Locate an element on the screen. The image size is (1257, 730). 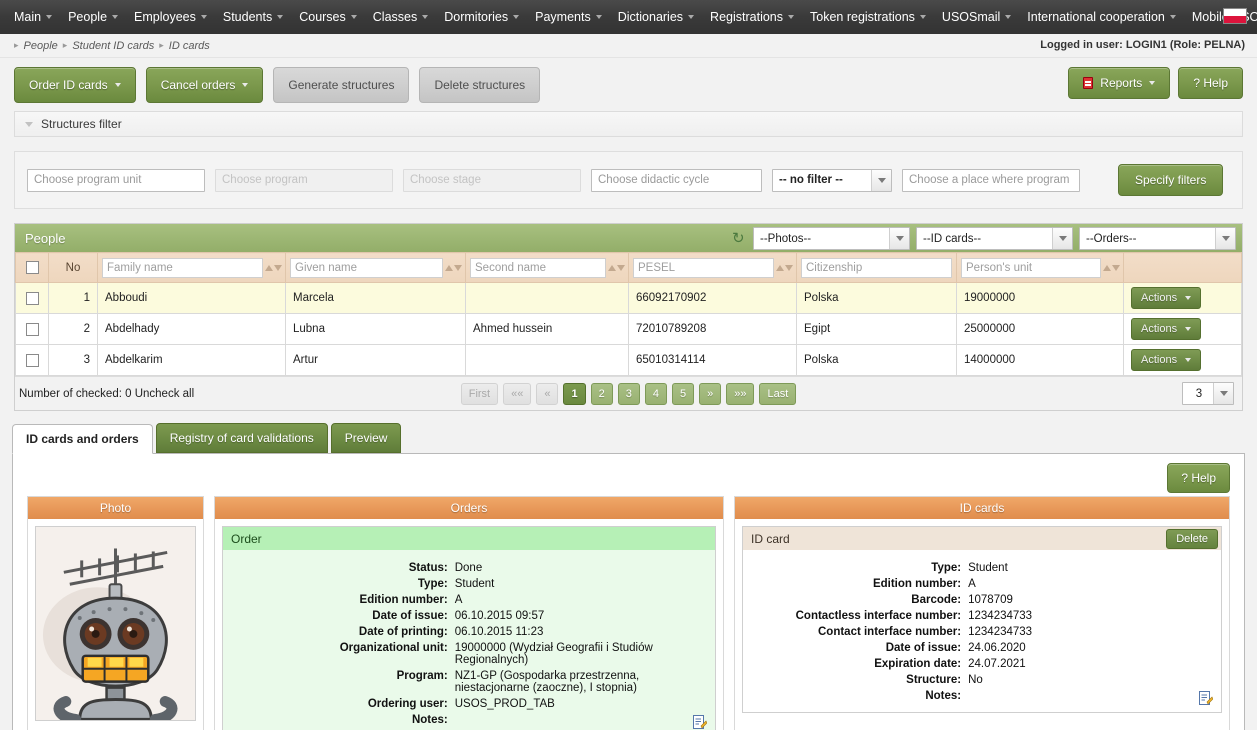
menu-item-payments: Payments is located at coordinates (568, 17).